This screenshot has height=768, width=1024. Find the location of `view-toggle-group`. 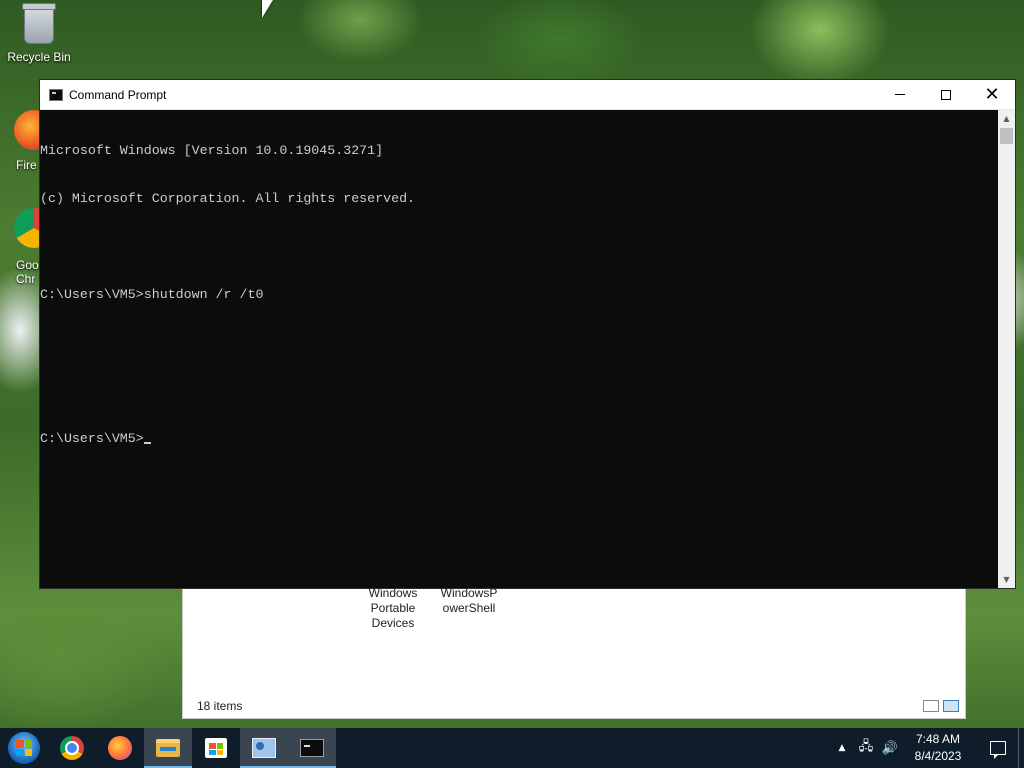

view-toggle-group is located at coordinates (941, 706).